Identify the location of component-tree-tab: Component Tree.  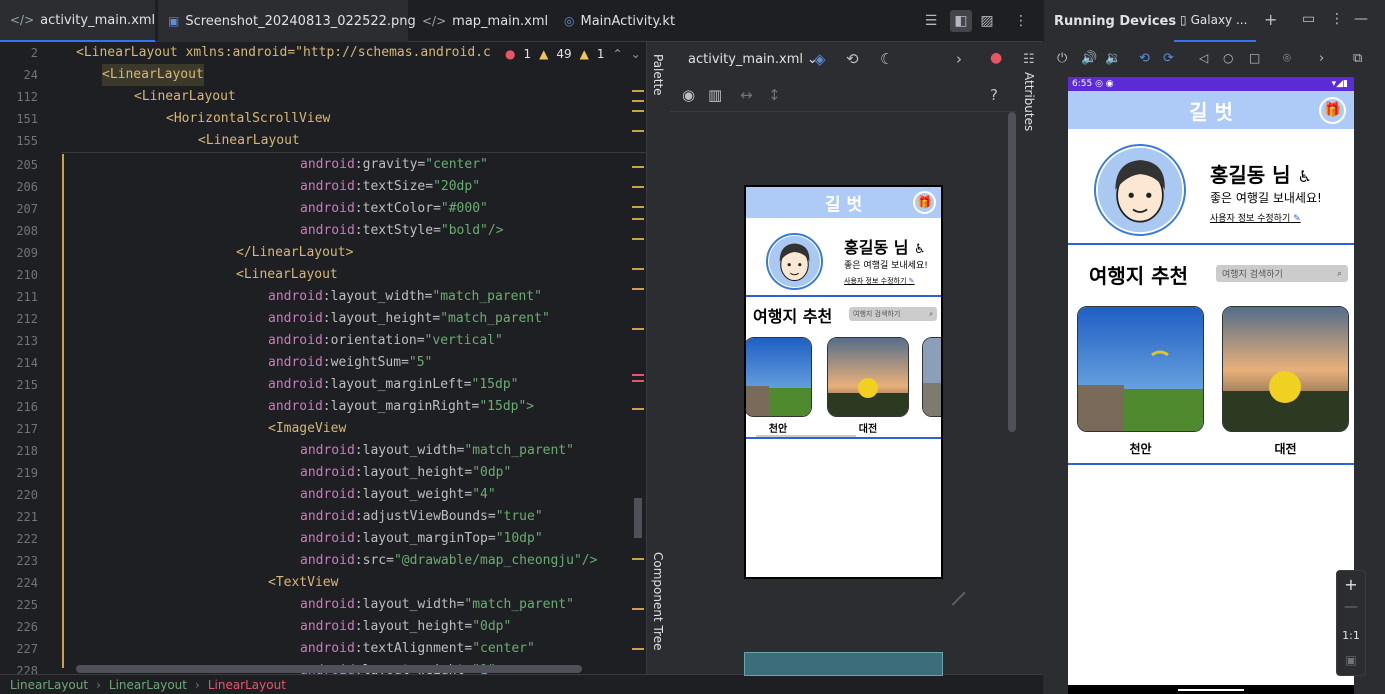
(658, 601).